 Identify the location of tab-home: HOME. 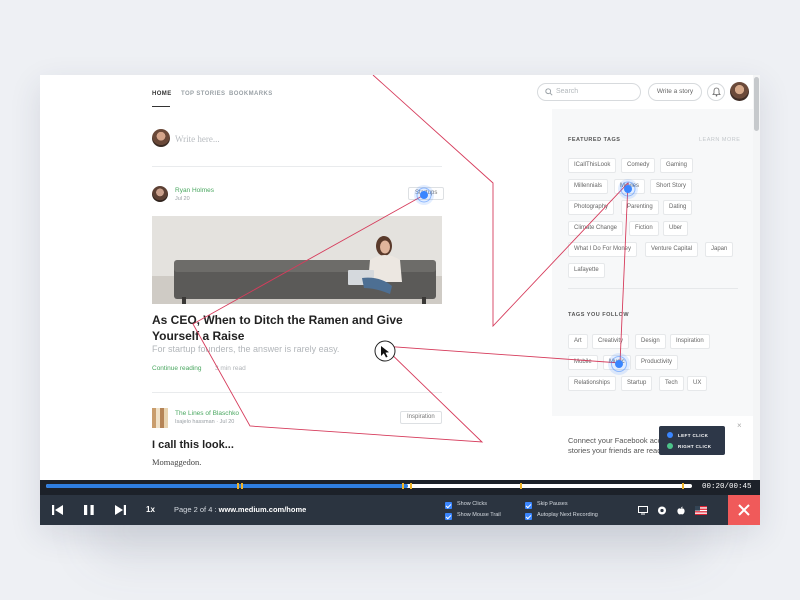
(162, 94).